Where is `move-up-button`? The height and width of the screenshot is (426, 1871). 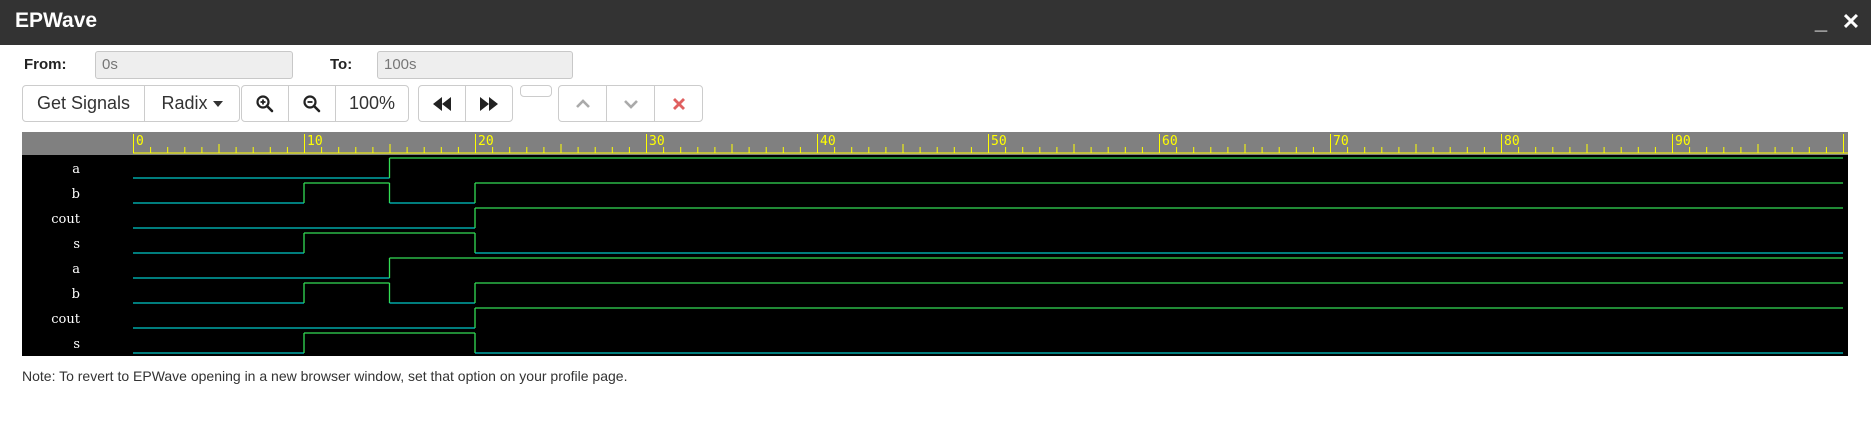
move-up-button is located at coordinates (582, 103).